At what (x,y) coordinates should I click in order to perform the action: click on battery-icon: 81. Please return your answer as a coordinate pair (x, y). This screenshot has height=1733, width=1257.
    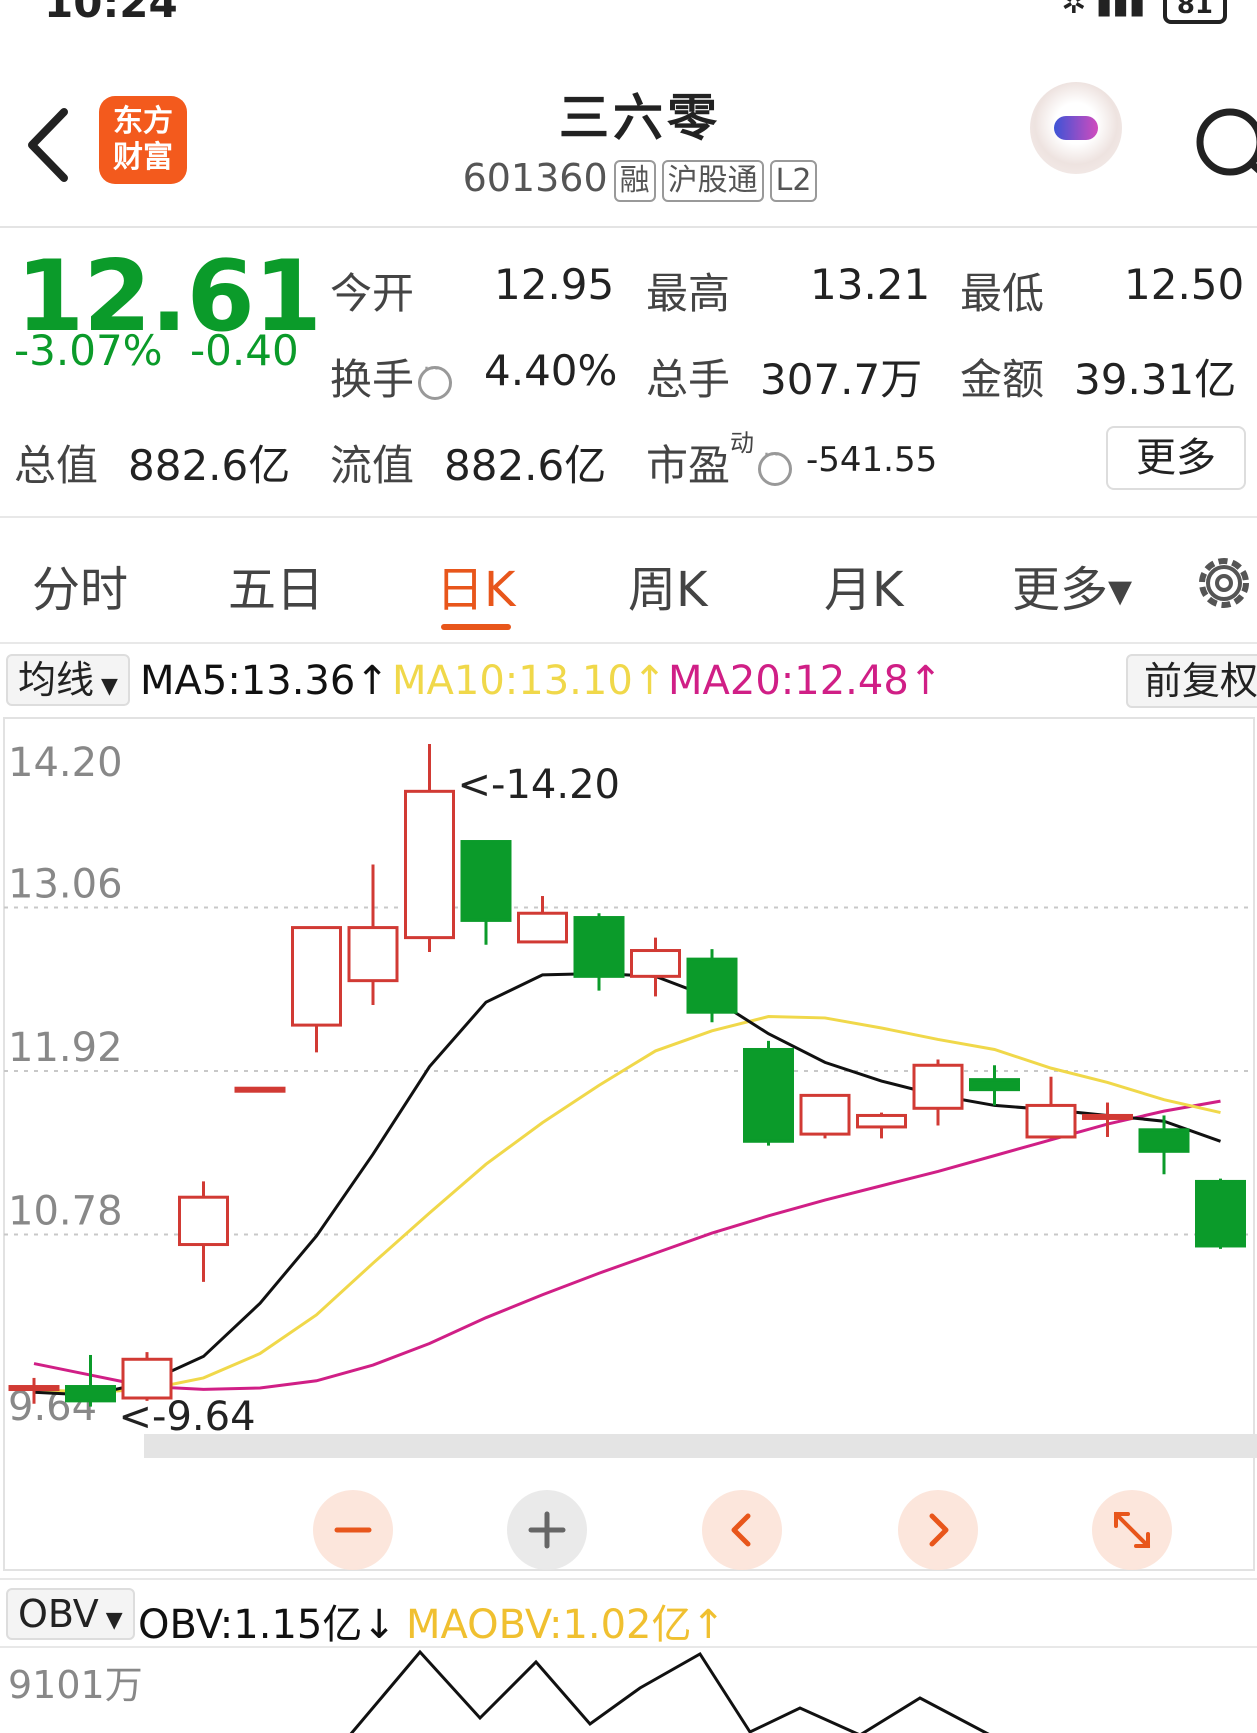
    Looking at the image, I should click on (1194, 12).